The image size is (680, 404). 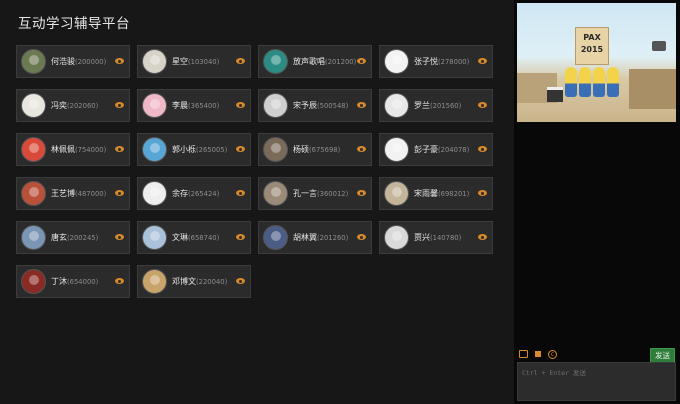 What do you see at coordinates (204, 194) in the screenshot?
I see `student-id: (265424)` at bounding box center [204, 194].